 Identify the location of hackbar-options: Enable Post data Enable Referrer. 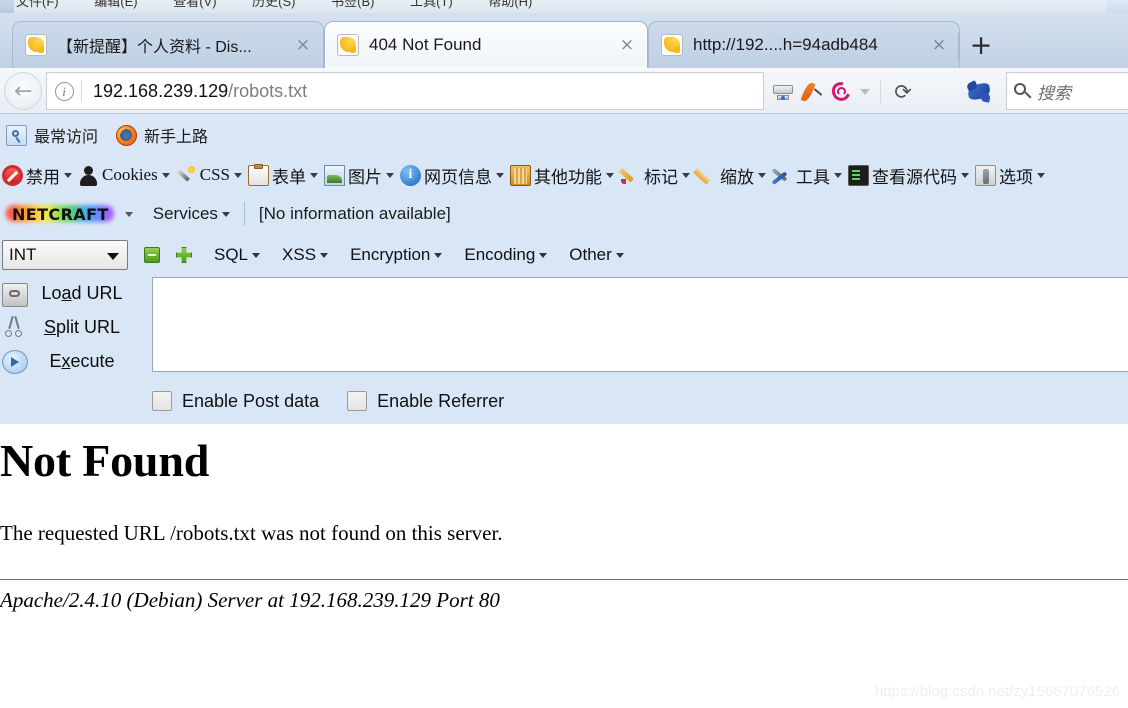
(342, 401).